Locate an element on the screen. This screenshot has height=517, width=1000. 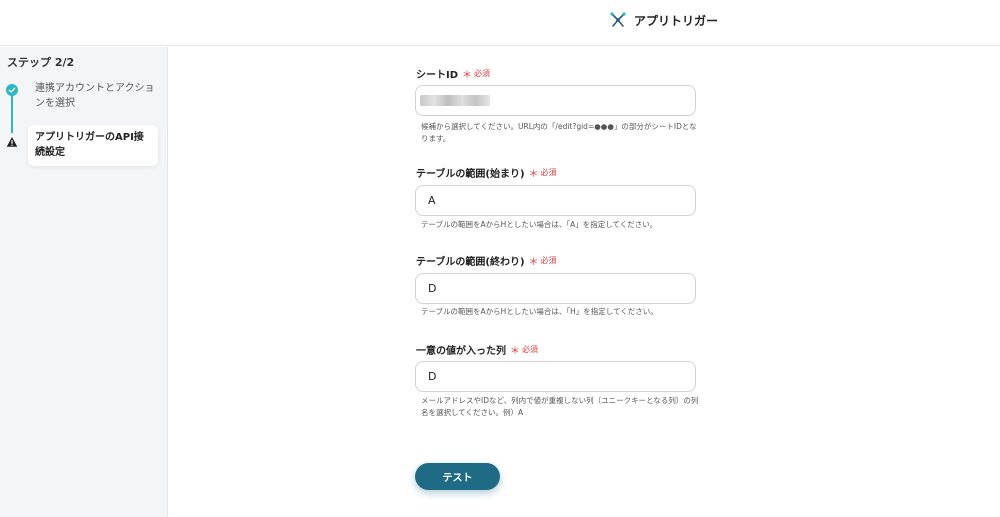
top-bar: アプリトリガー is located at coordinates (500, 23).